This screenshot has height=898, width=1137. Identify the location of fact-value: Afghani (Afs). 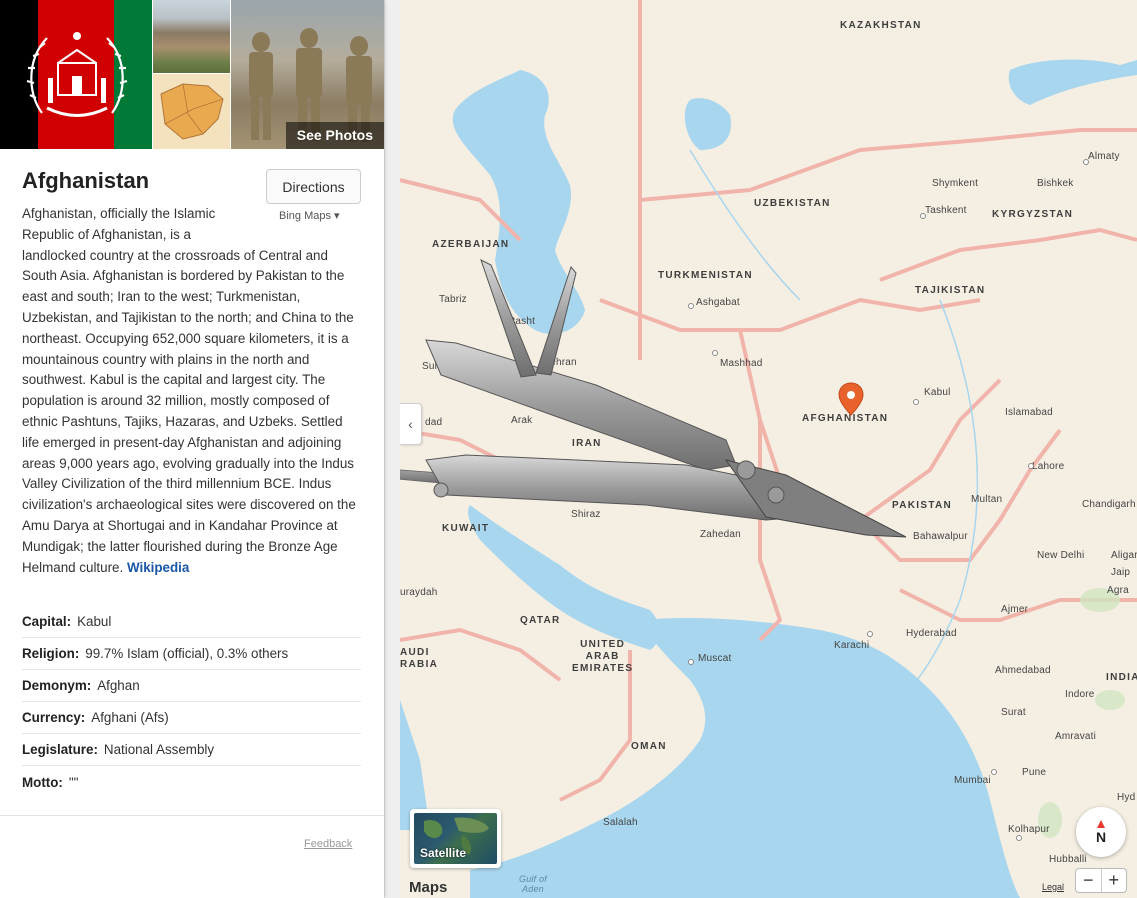
(130, 717).